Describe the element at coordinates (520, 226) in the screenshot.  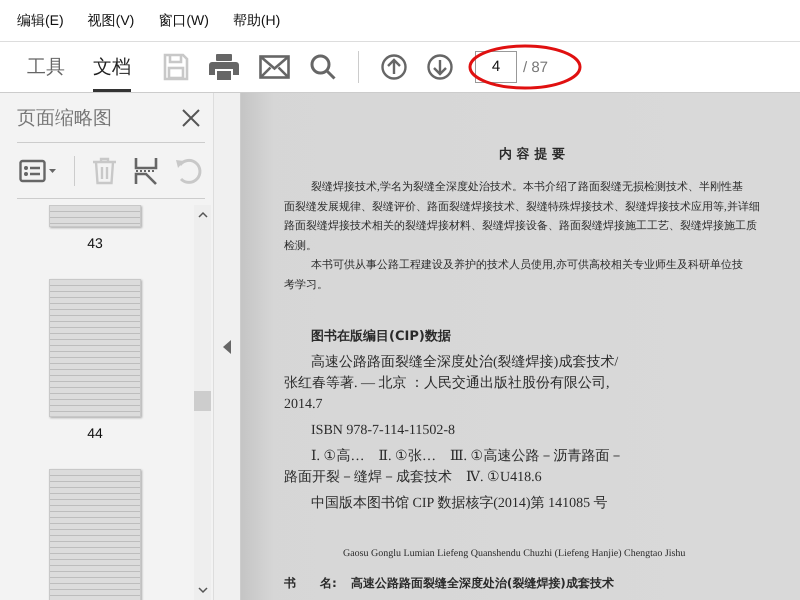
I see `text-line: 路面裂缝焊接技术相关的裂缝焊接材料、裂缝焊接设备、路面裂缝焊接施工工艺、裂缝焊接施工质` at that location.